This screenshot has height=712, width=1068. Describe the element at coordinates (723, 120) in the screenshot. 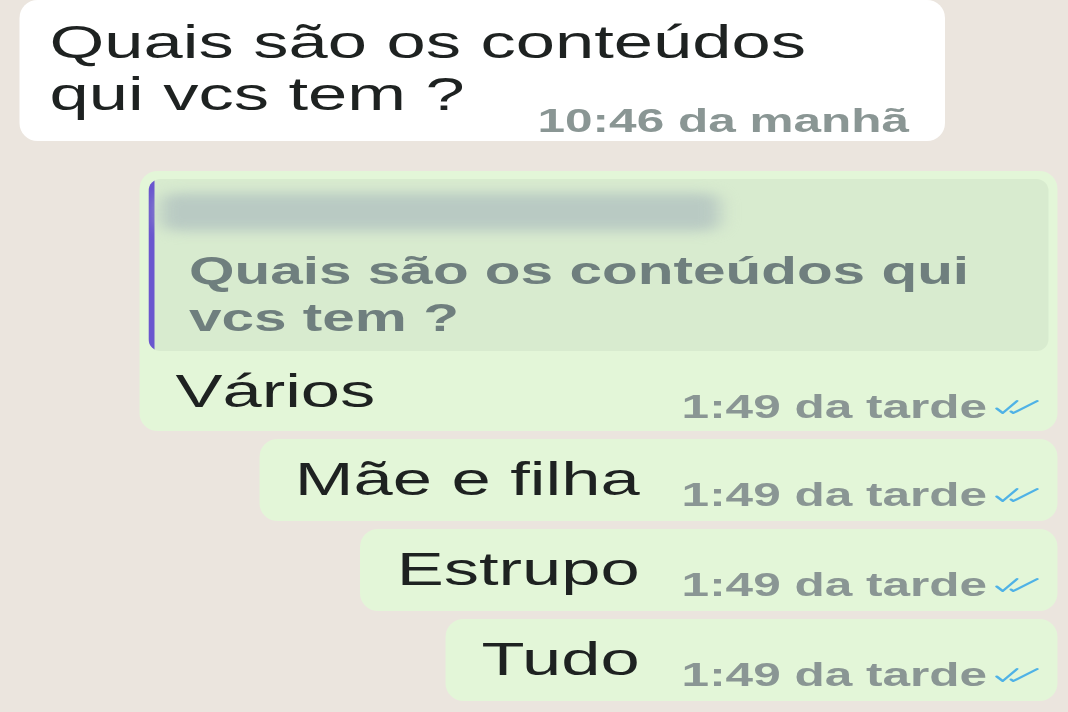

I see `message-time: 10:46 da manhã` at that location.